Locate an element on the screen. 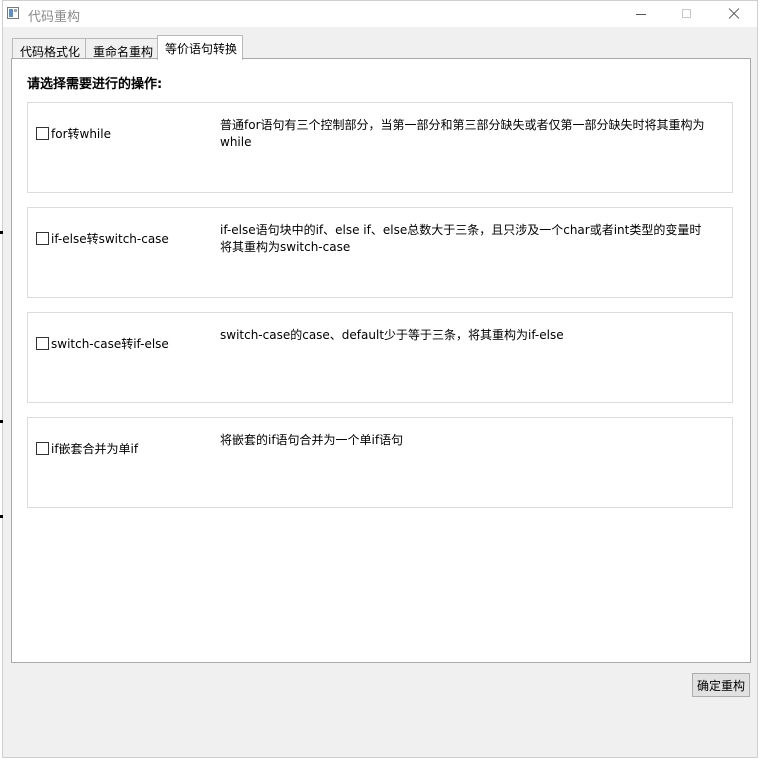  confirm-refactor-button: 确定重构 is located at coordinates (721, 685).